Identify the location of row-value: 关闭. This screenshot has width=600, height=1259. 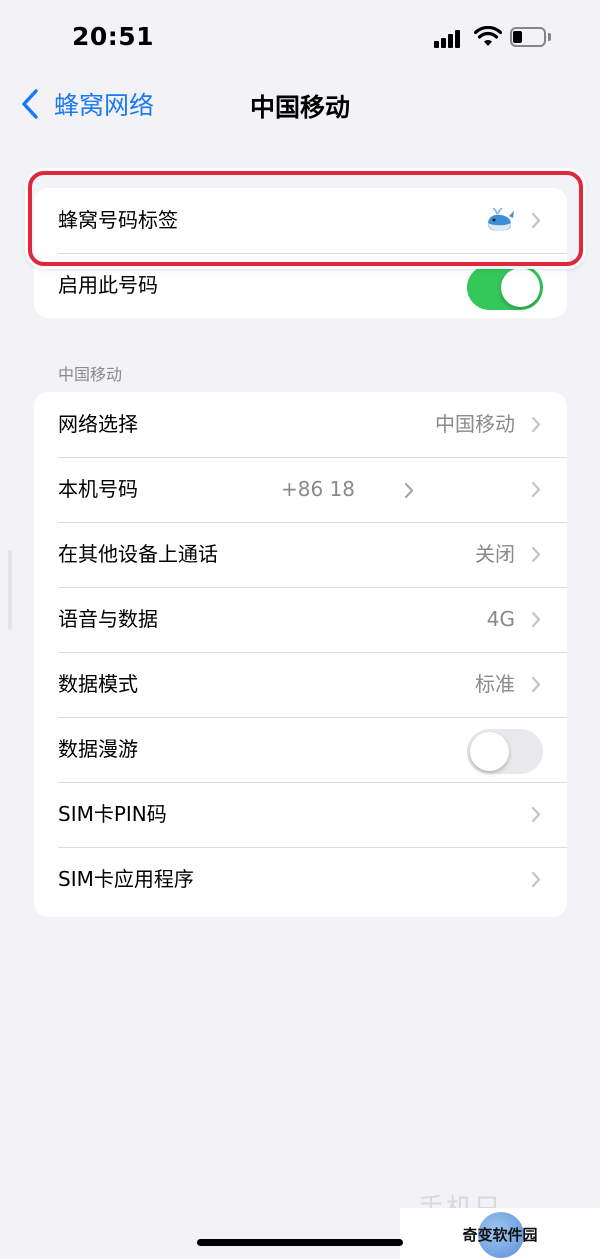
(495, 554).